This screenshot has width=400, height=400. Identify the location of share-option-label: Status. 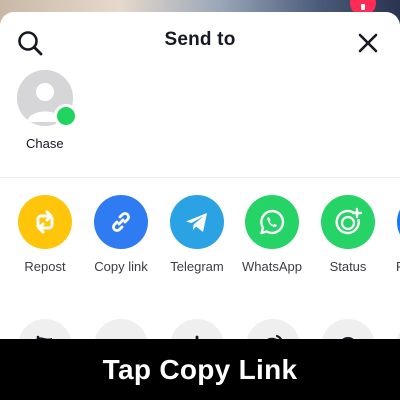
(348, 266).